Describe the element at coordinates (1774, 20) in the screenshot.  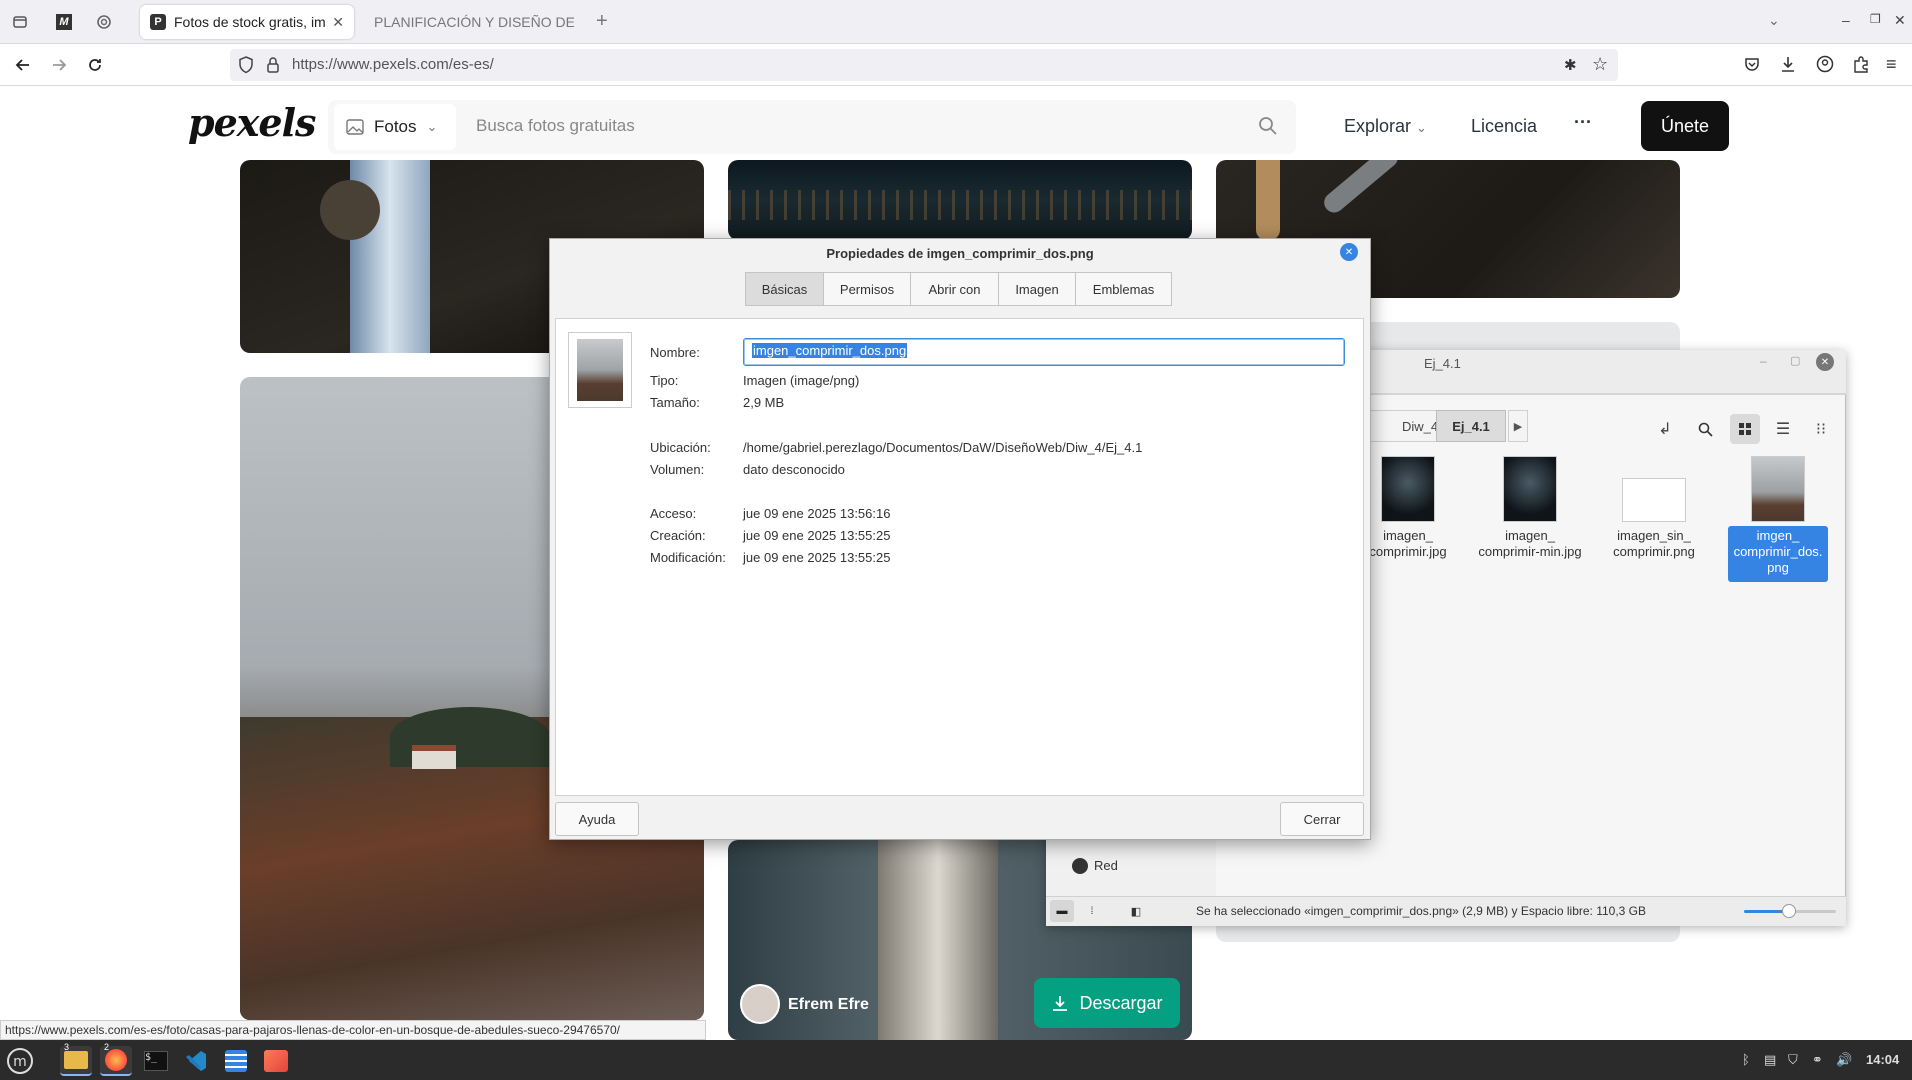
I see `list-tabs-chevron-down-icon: ⌄` at that location.